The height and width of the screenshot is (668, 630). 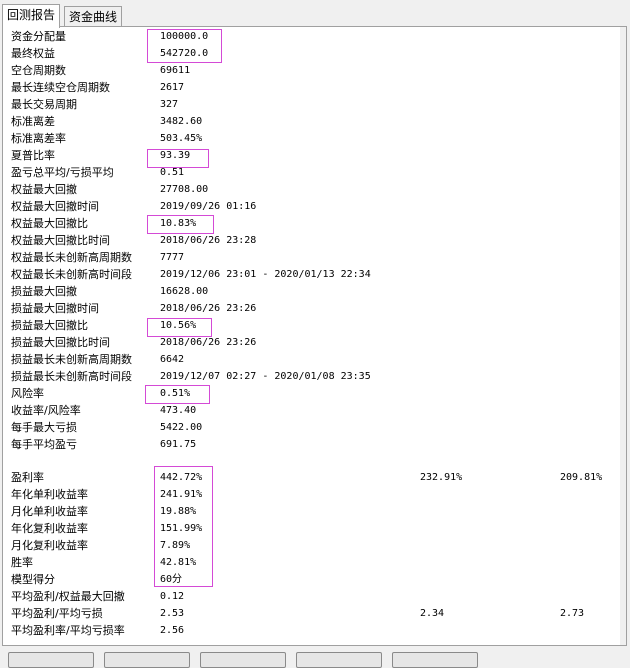 What do you see at coordinates (178, 562) in the screenshot?
I see `metric-value: 42.81%` at bounding box center [178, 562].